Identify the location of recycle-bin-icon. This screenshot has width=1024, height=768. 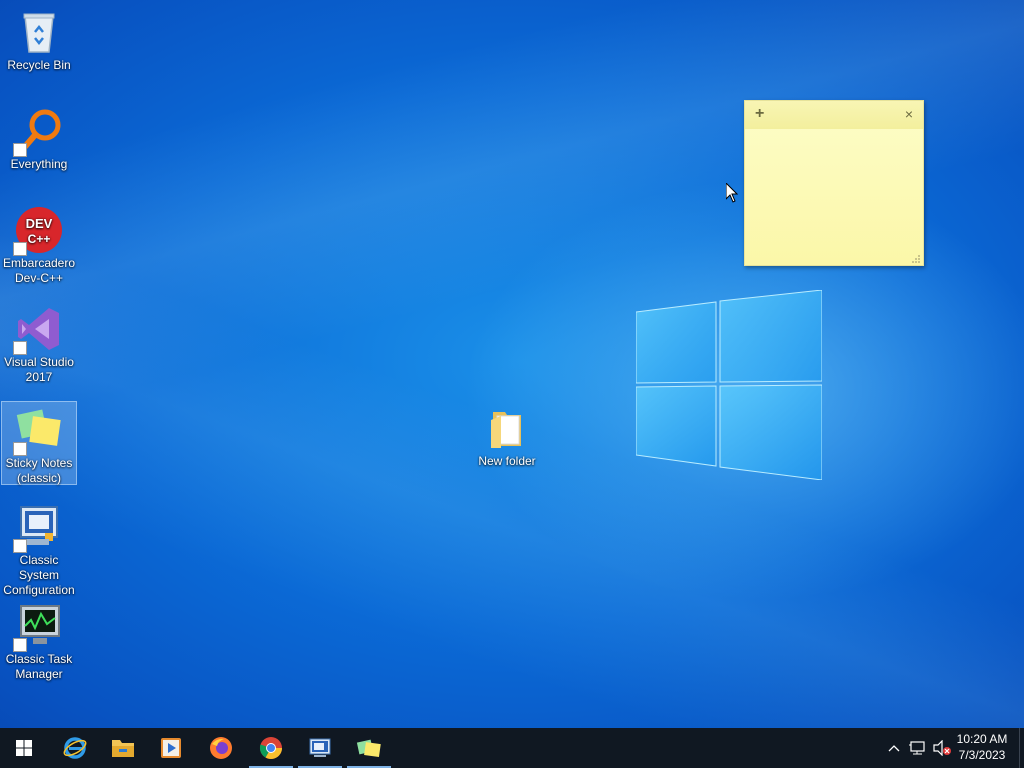
(39, 32).